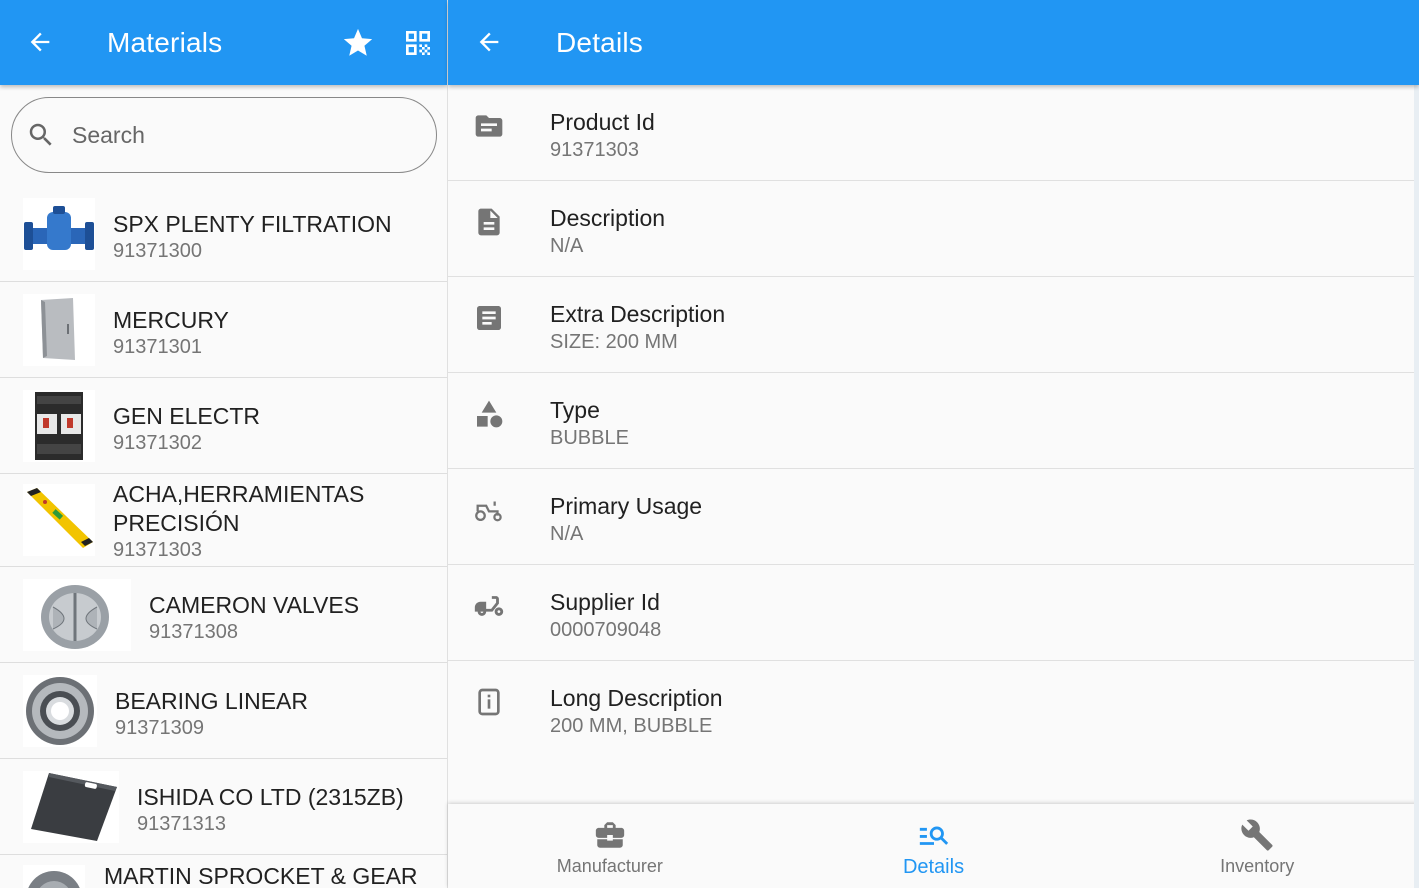 This screenshot has width=1419, height=888. What do you see at coordinates (270, 797) in the screenshot?
I see `material-name: ISHIDA CO LTD (2315ZB)` at bounding box center [270, 797].